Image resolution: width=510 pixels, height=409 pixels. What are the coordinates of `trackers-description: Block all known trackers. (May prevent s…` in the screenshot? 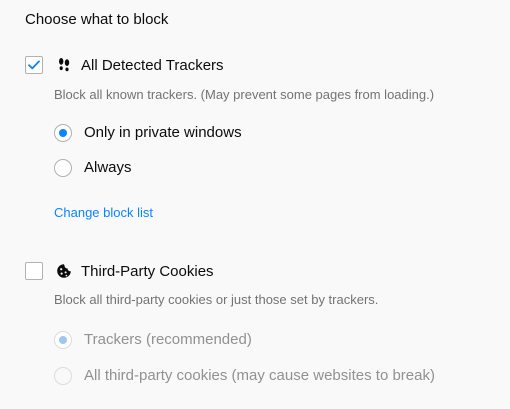 It's located at (244, 94).